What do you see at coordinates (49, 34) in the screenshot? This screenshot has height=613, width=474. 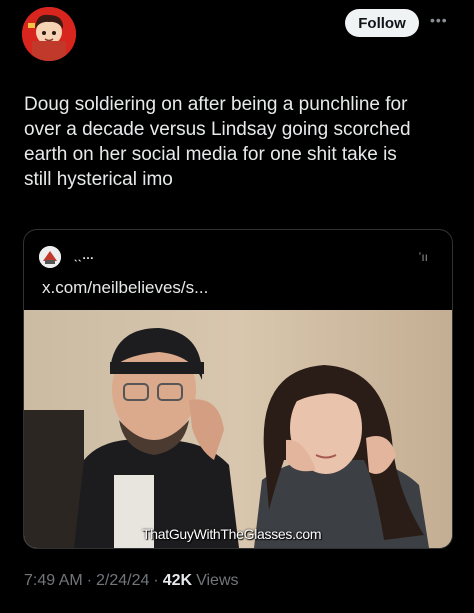 I see `author-avatar` at bounding box center [49, 34].